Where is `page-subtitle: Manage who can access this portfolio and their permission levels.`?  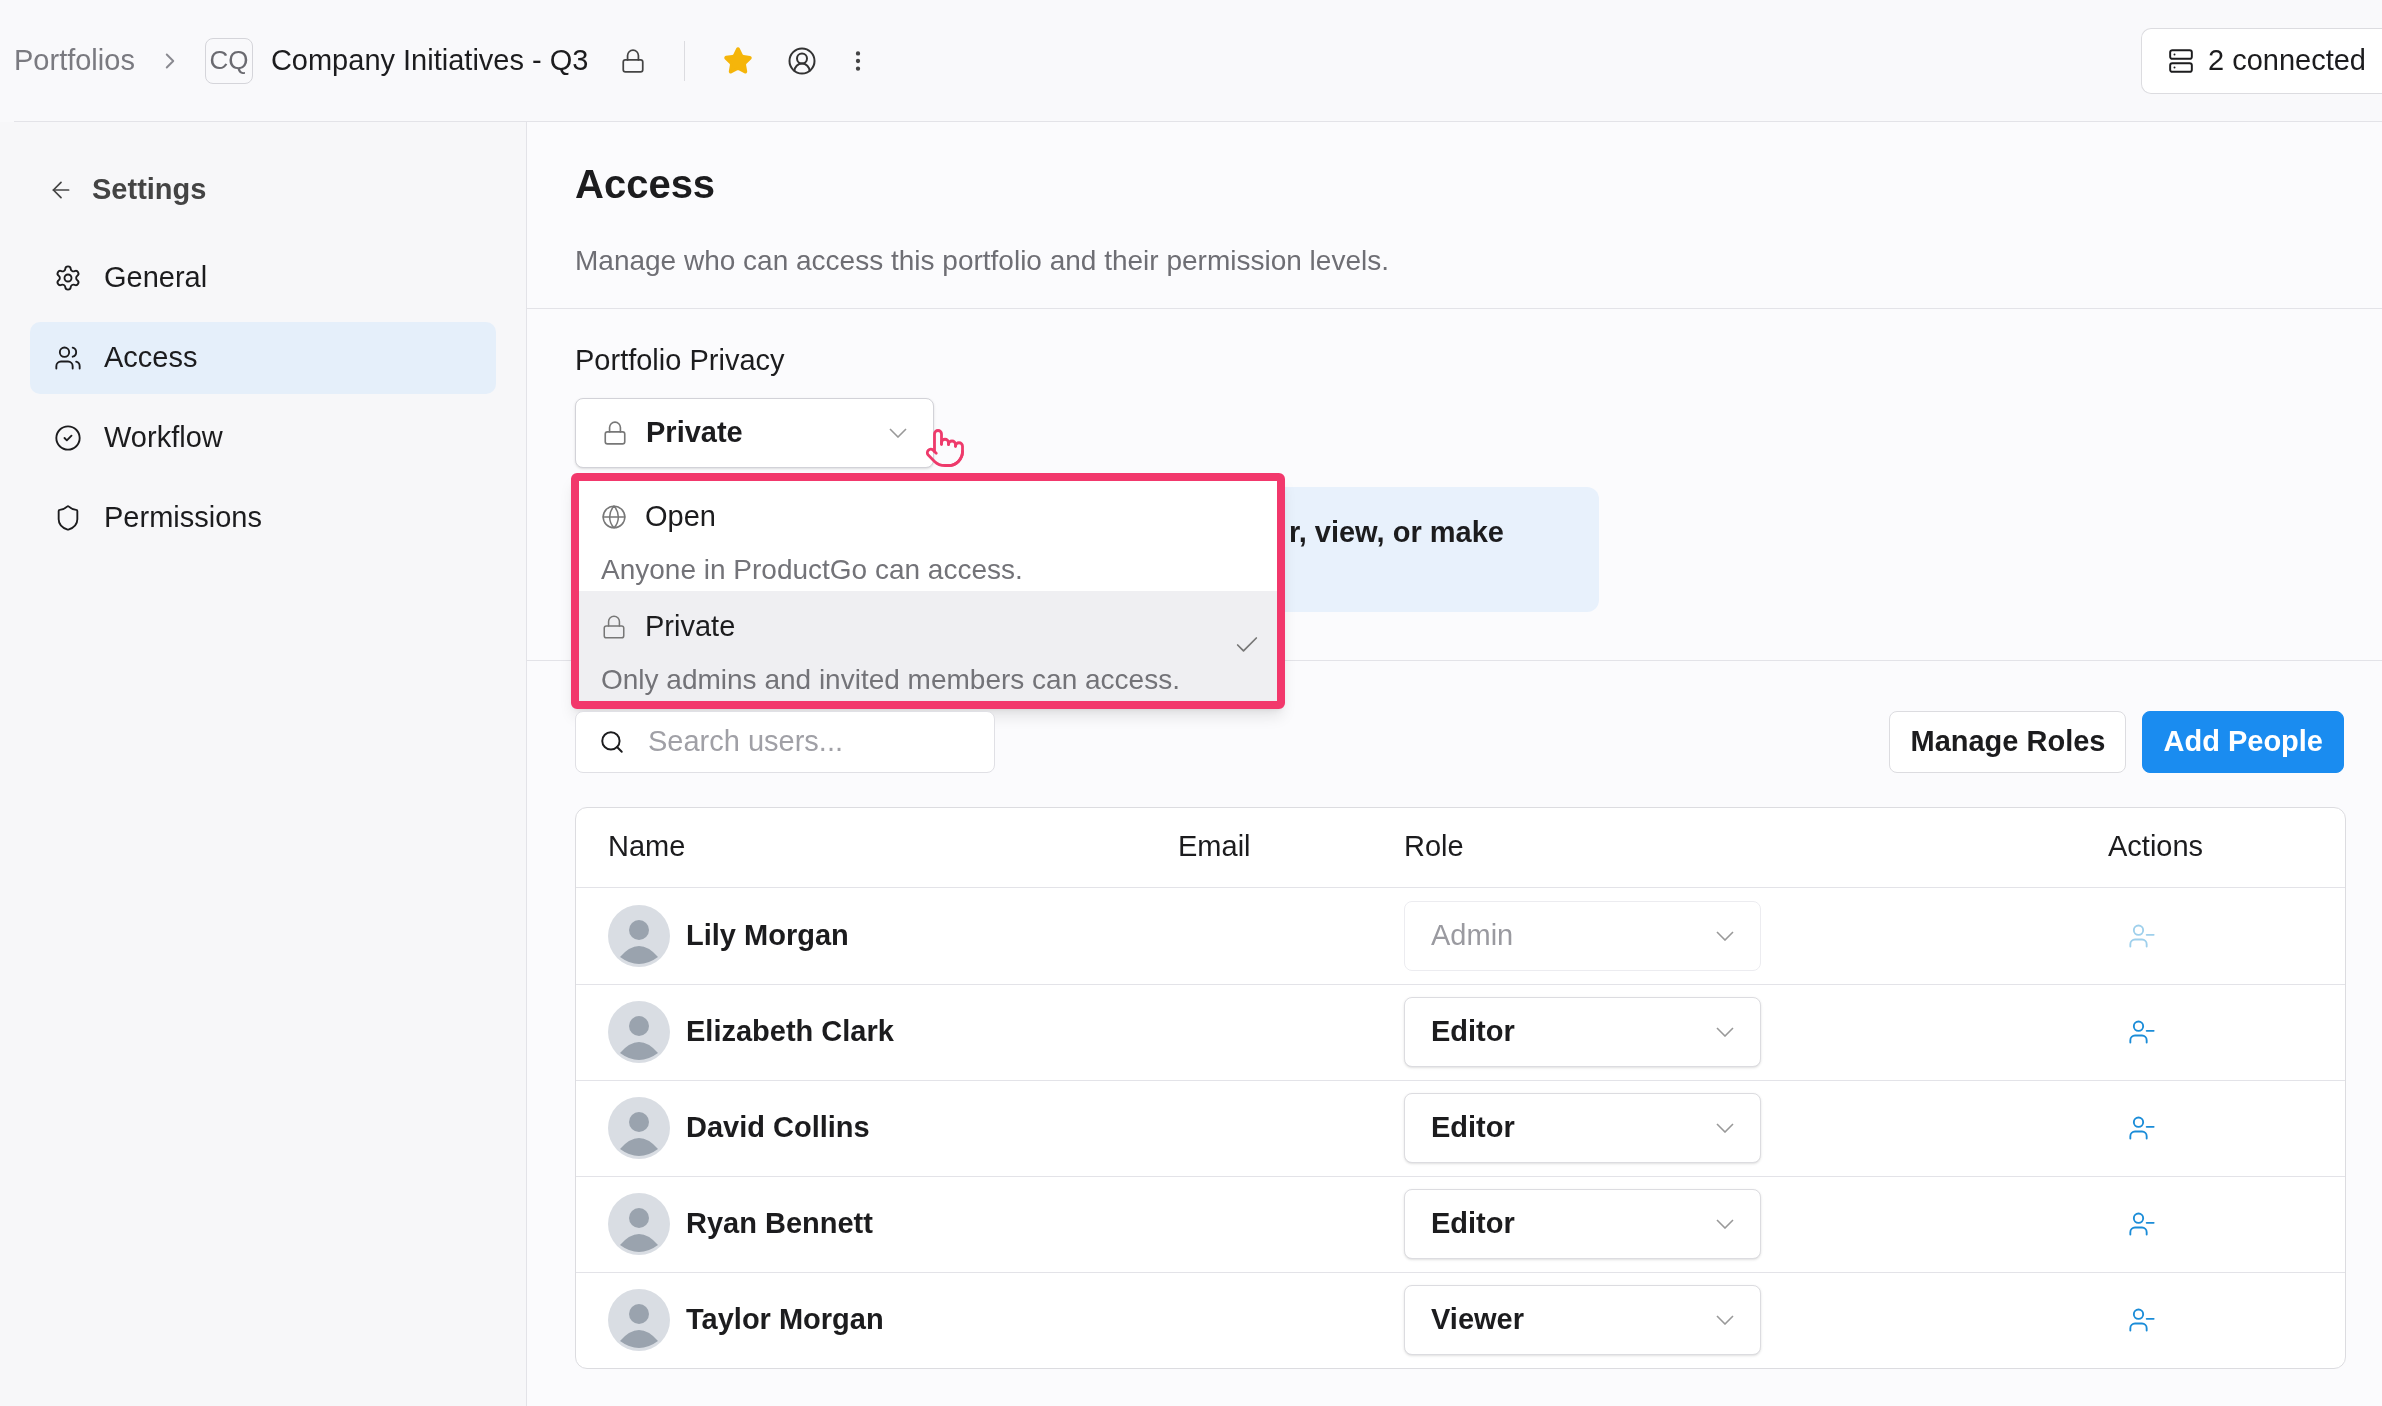
page-subtitle: Manage who can access this portfolio and their permission levels. is located at coordinates (982, 261).